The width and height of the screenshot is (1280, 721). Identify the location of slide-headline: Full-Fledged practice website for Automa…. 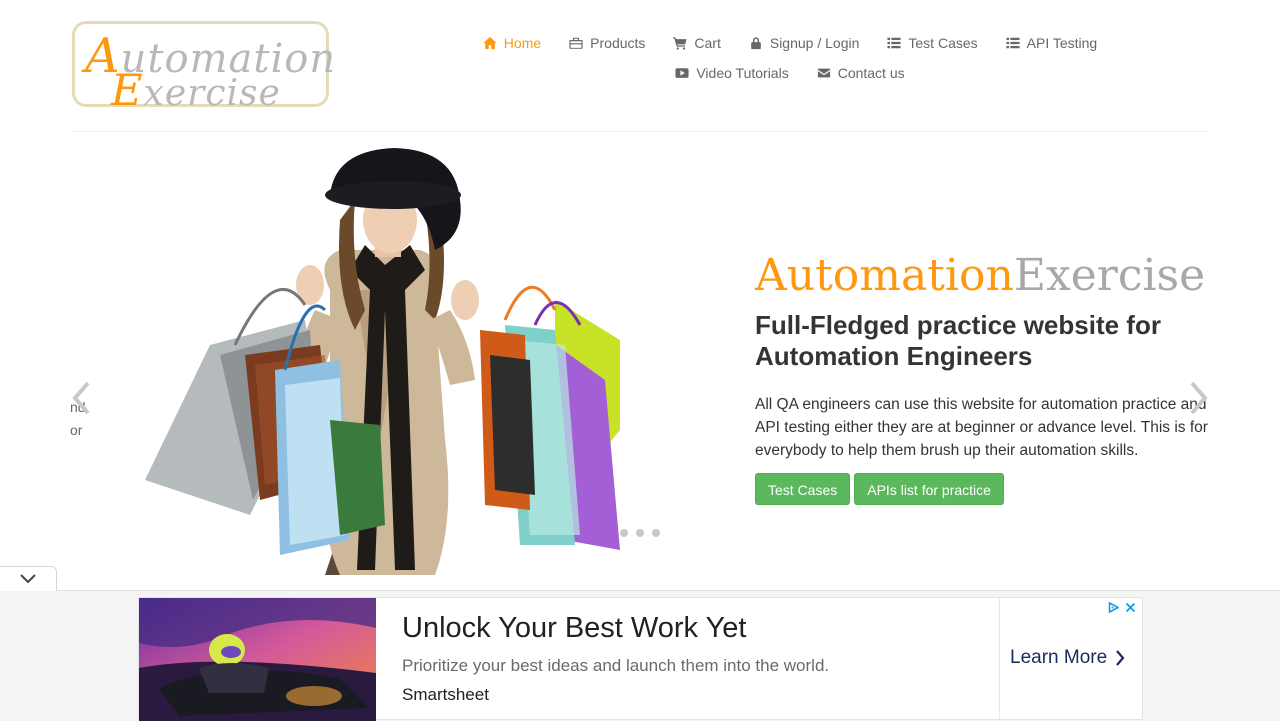
(958, 340).